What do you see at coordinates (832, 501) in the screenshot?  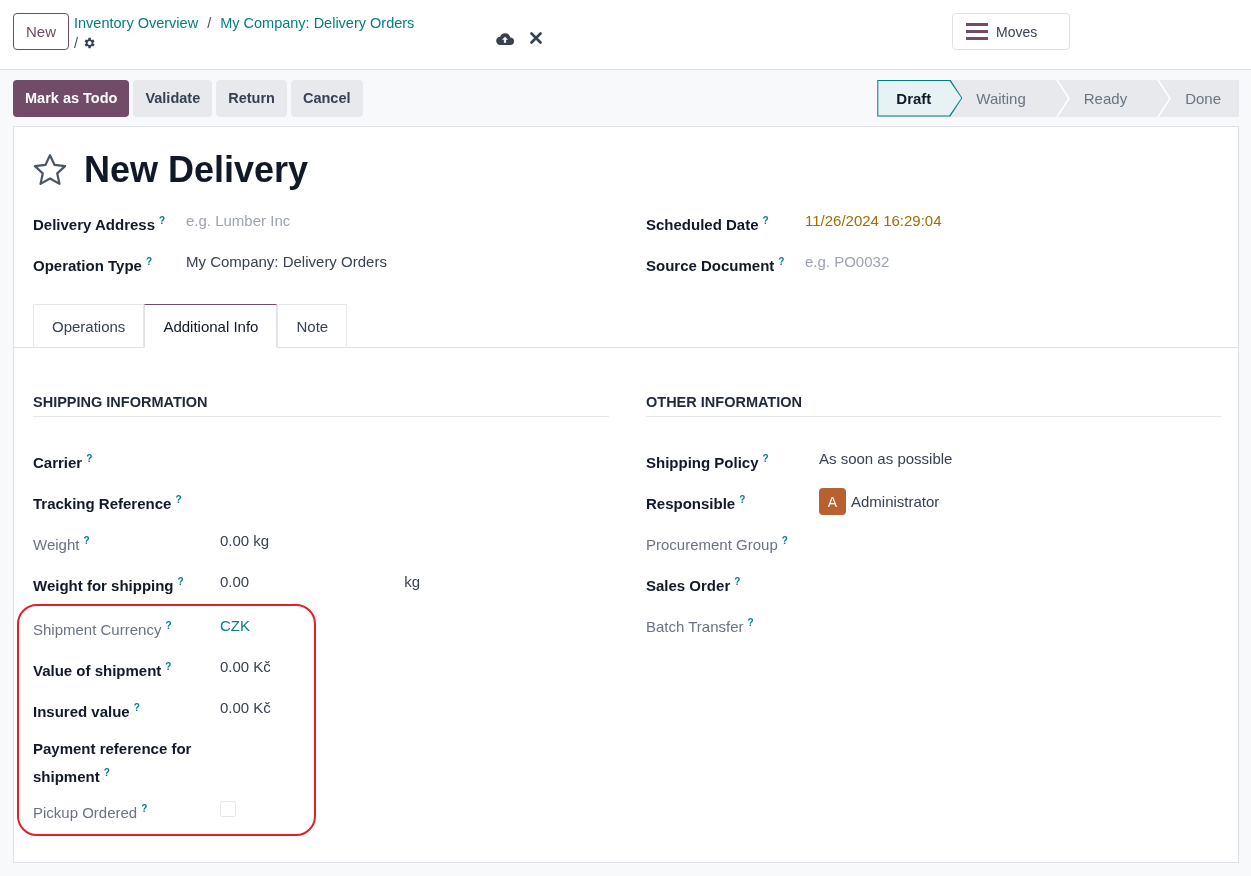 I see `user-avatar: A` at bounding box center [832, 501].